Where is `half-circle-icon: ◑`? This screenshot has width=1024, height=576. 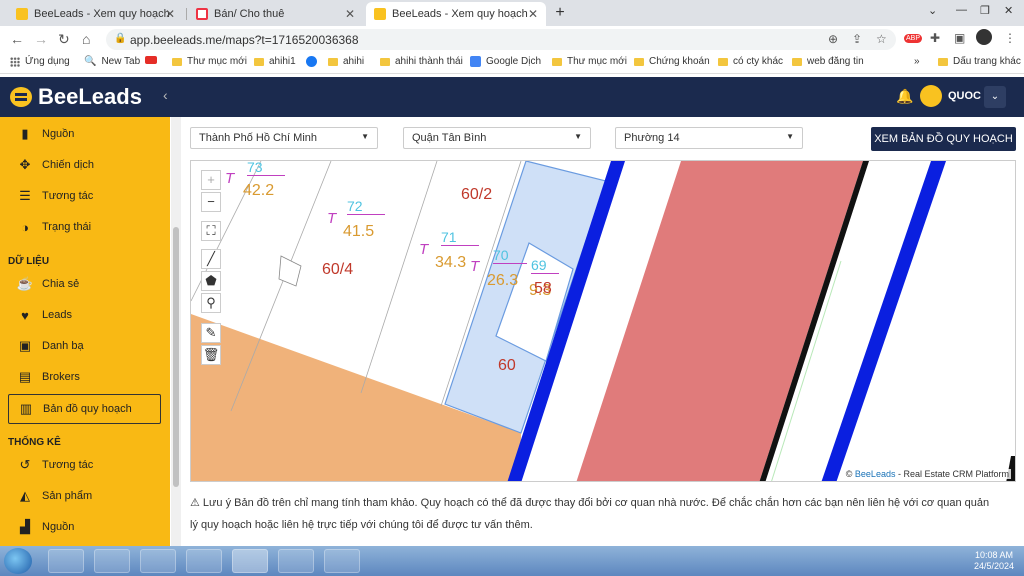 half-circle-icon: ◑ is located at coordinates (25, 227).